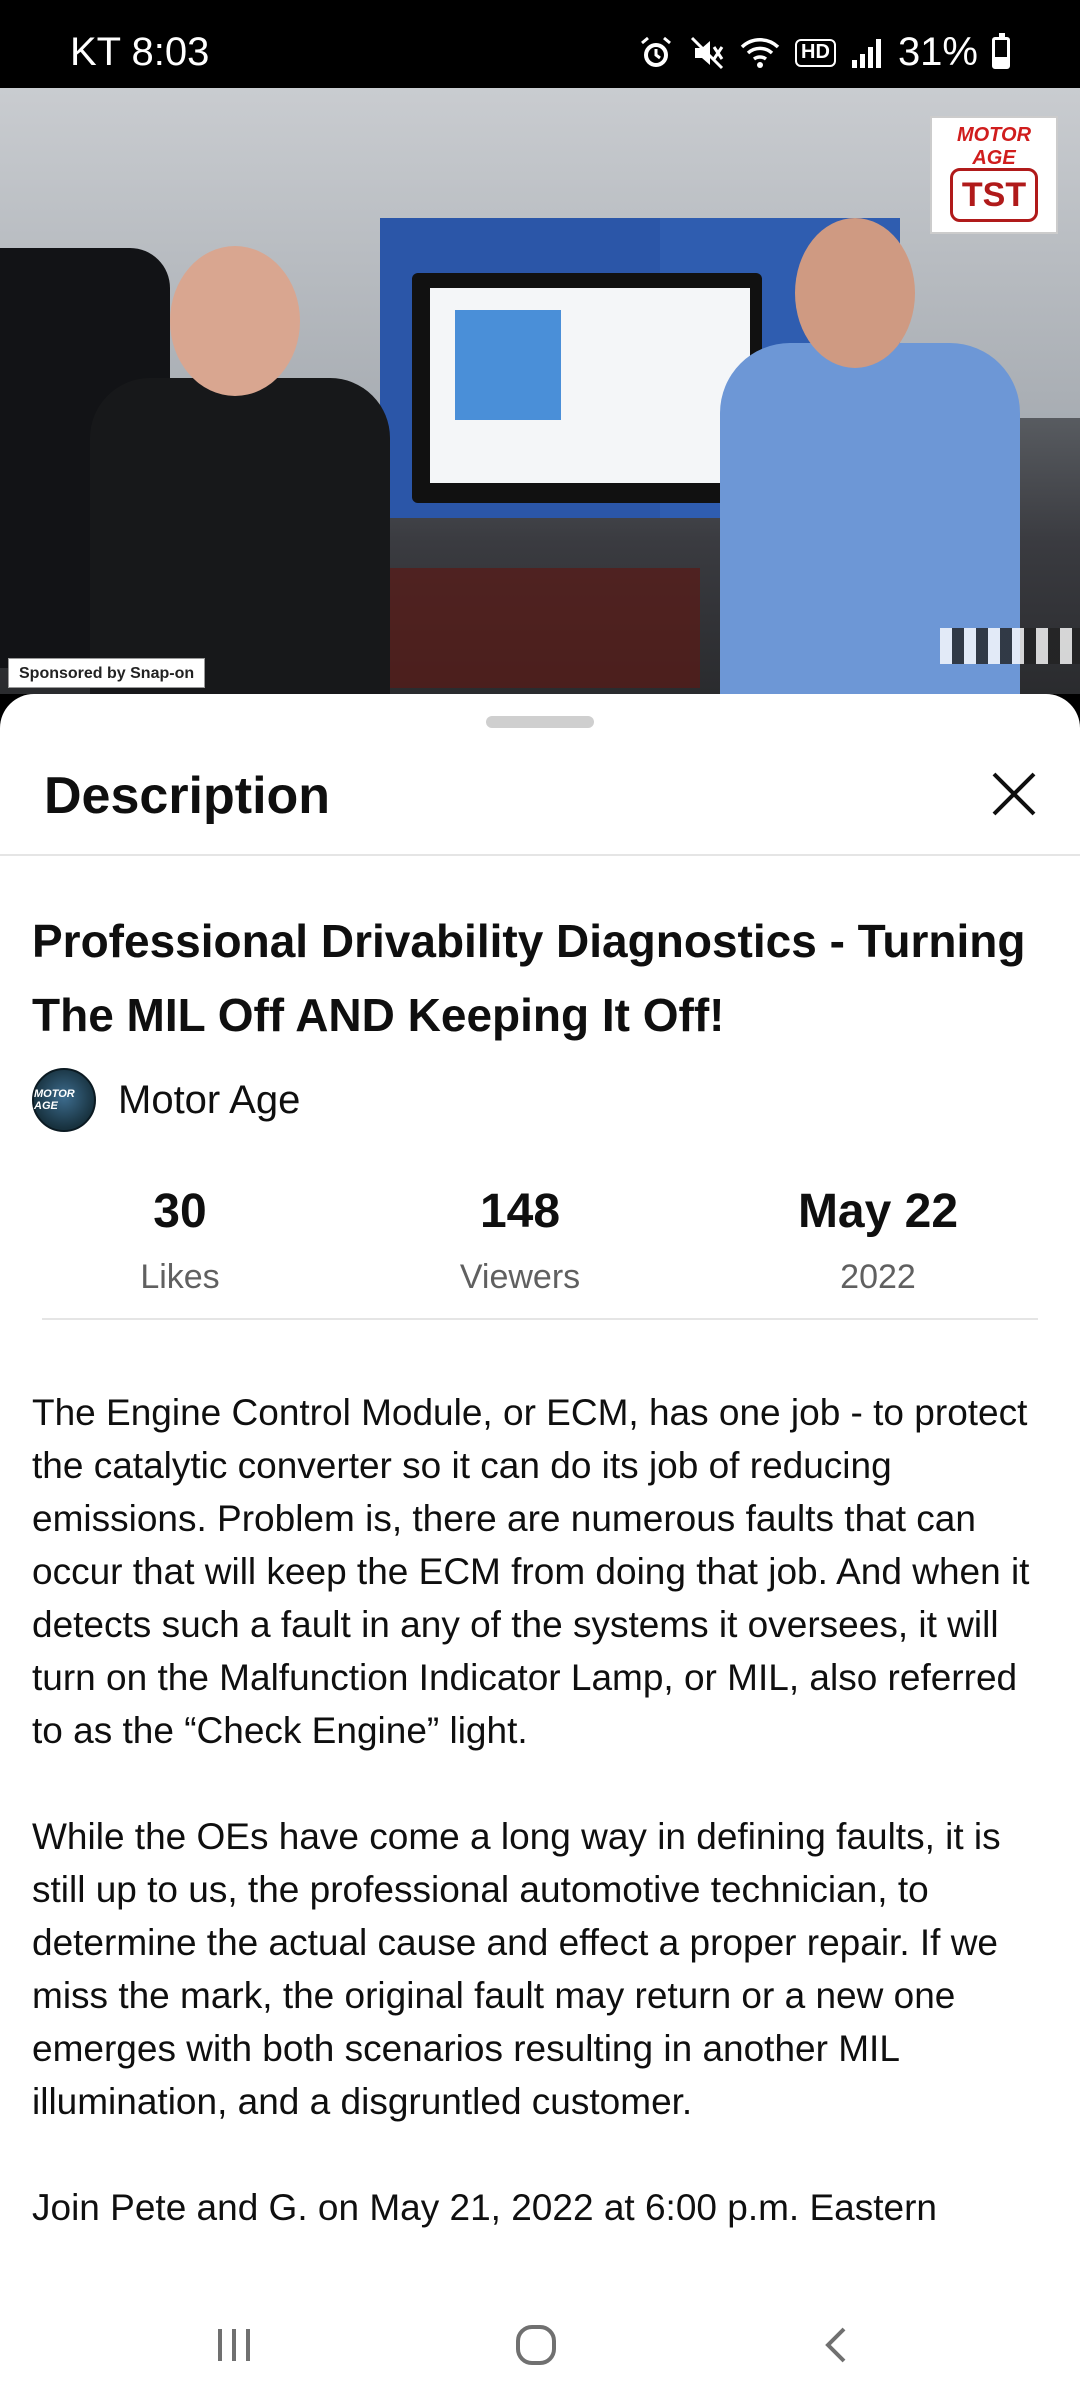 This screenshot has width=1080, height=2400. Describe the element at coordinates (815, 52) in the screenshot. I see `hd-icon: HD` at that location.